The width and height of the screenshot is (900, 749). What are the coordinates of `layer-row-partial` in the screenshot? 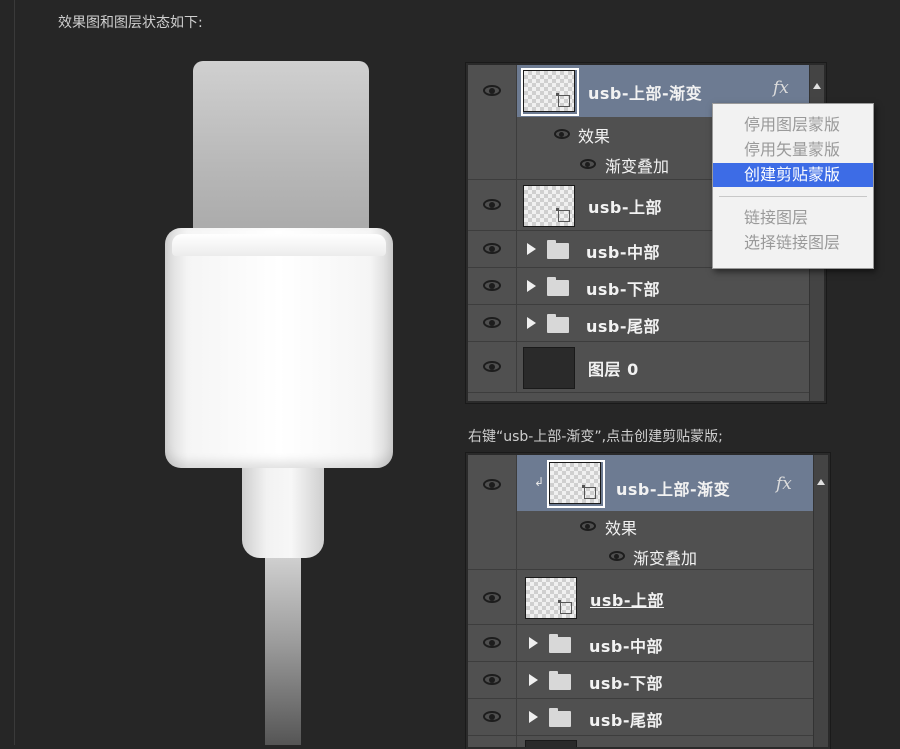 It's located at (641, 741).